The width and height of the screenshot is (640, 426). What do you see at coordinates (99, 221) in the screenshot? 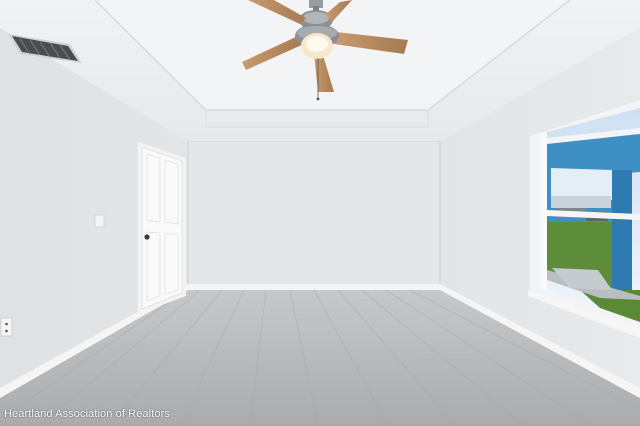
I see `light-switch` at bounding box center [99, 221].